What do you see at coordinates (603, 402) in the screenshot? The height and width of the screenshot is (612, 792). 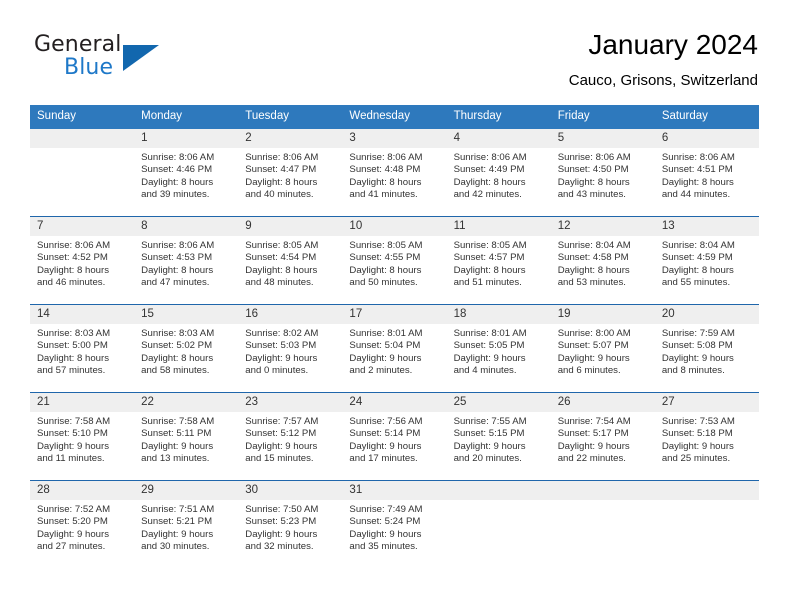 I see `day-number: 26` at bounding box center [603, 402].